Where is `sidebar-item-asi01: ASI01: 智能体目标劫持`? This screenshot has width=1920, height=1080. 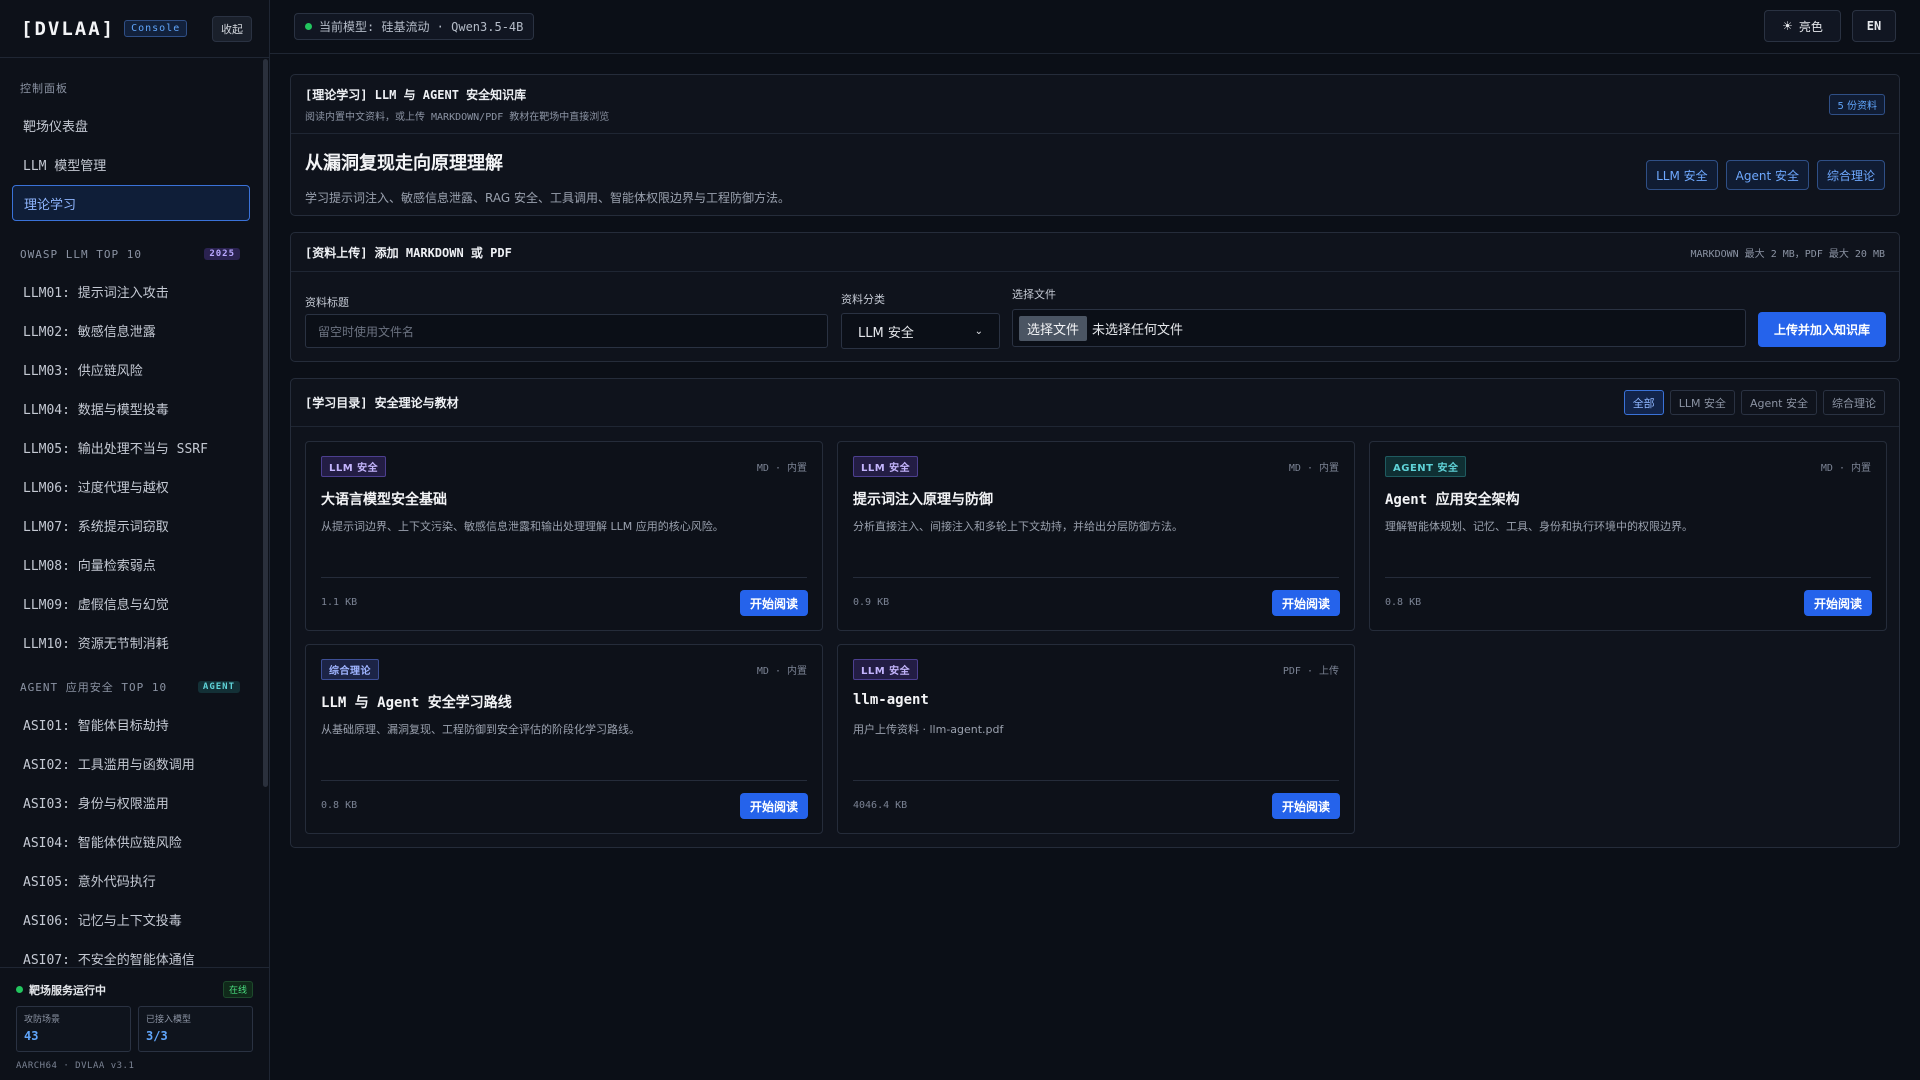 sidebar-item-asi01: ASI01: 智能体目标劫持 is located at coordinates (131, 724).